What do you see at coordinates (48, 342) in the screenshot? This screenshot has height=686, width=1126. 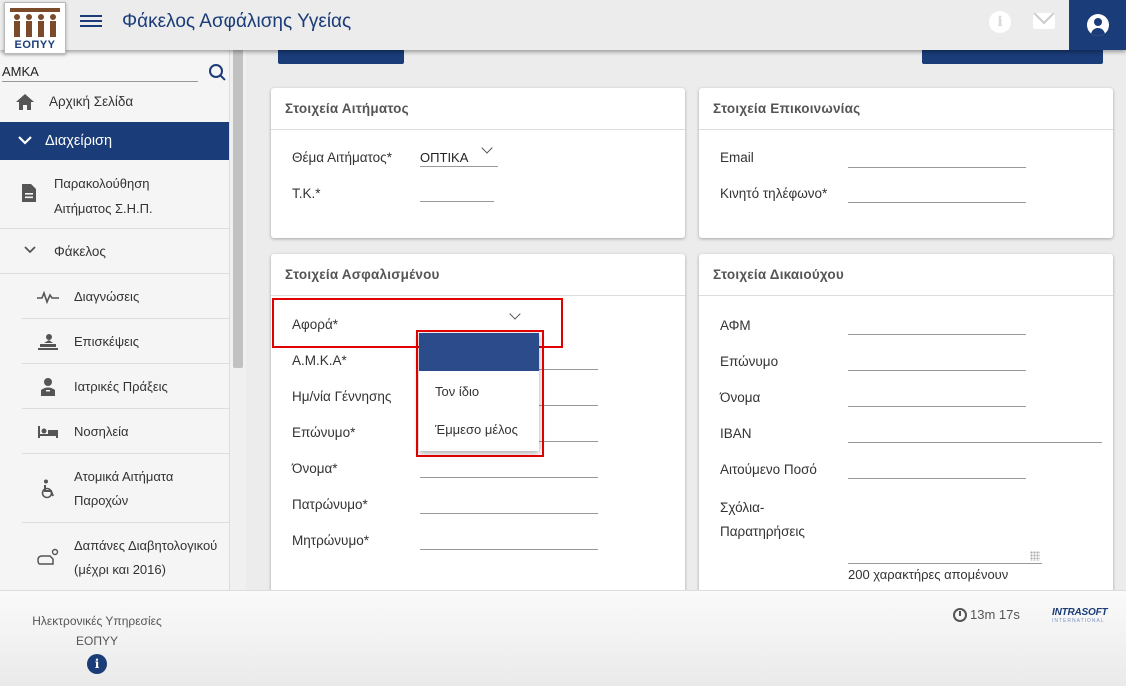 I see `patient-icon` at bounding box center [48, 342].